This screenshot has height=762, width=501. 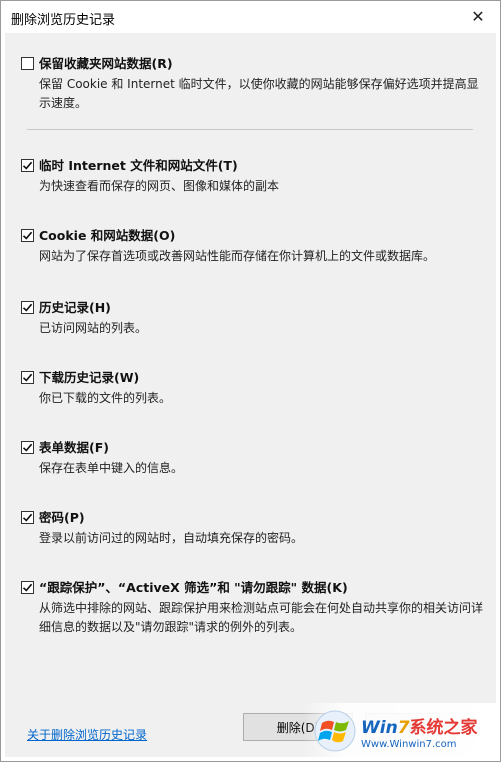 I want to click on brand-num: 7, so click(x=403, y=727).